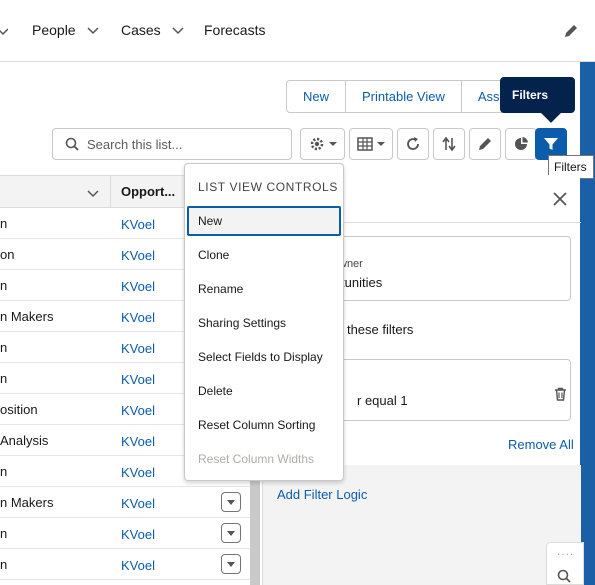  Describe the element at coordinates (264, 289) in the screenshot. I see `menu-item-rename: Rename` at that location.